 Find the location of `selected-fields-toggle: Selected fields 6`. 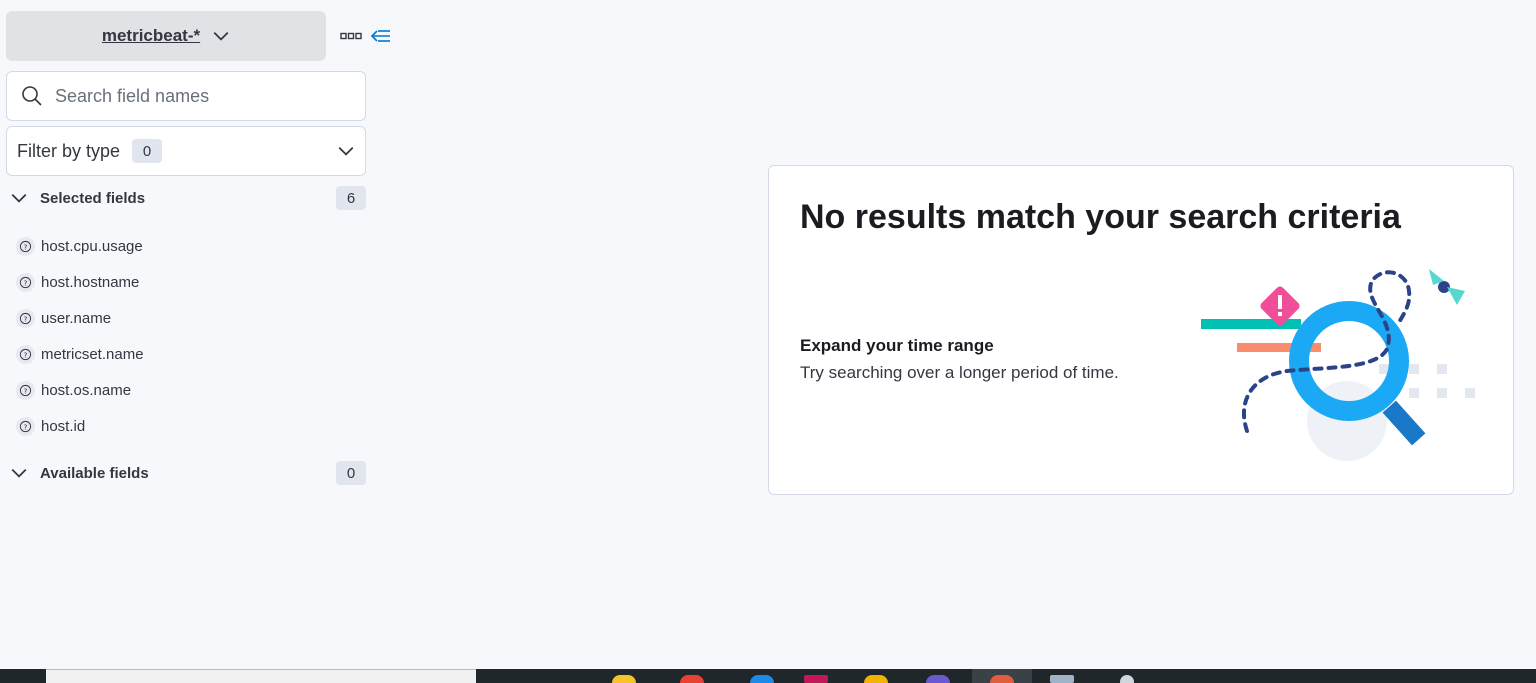

selected-fields-toggle: Selected fields 6 is located at coordinates (188, 198).